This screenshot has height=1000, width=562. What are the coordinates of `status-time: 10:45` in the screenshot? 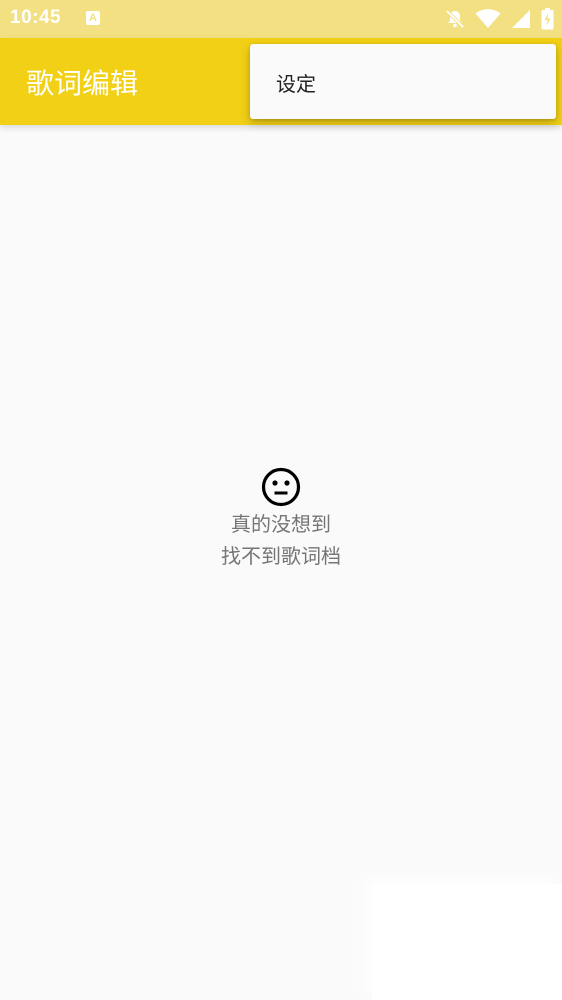 It's located at (36, 17).